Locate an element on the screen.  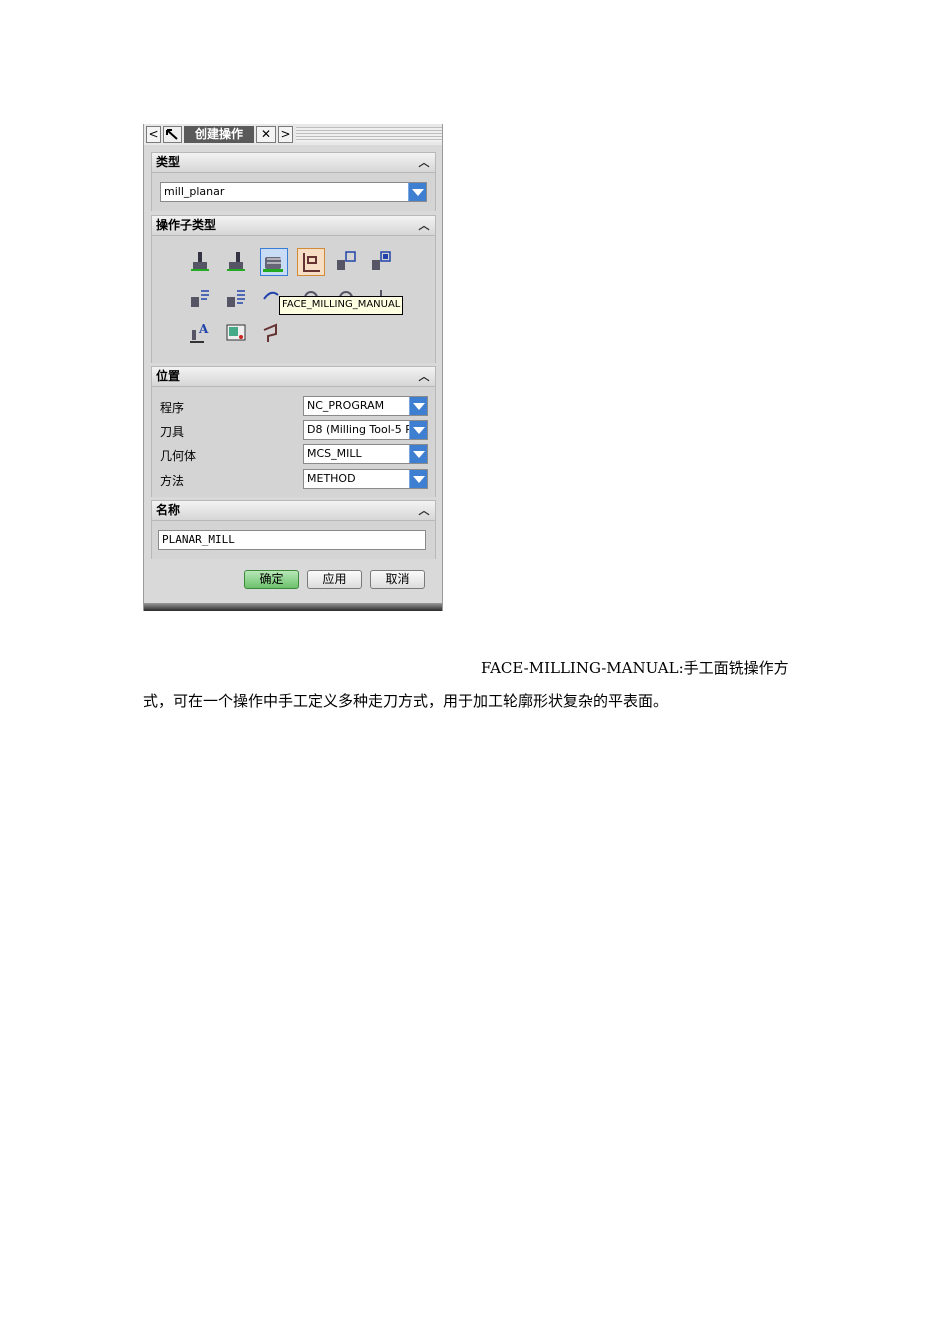
apply-button: 应用 is located at coordinates (334, 579).